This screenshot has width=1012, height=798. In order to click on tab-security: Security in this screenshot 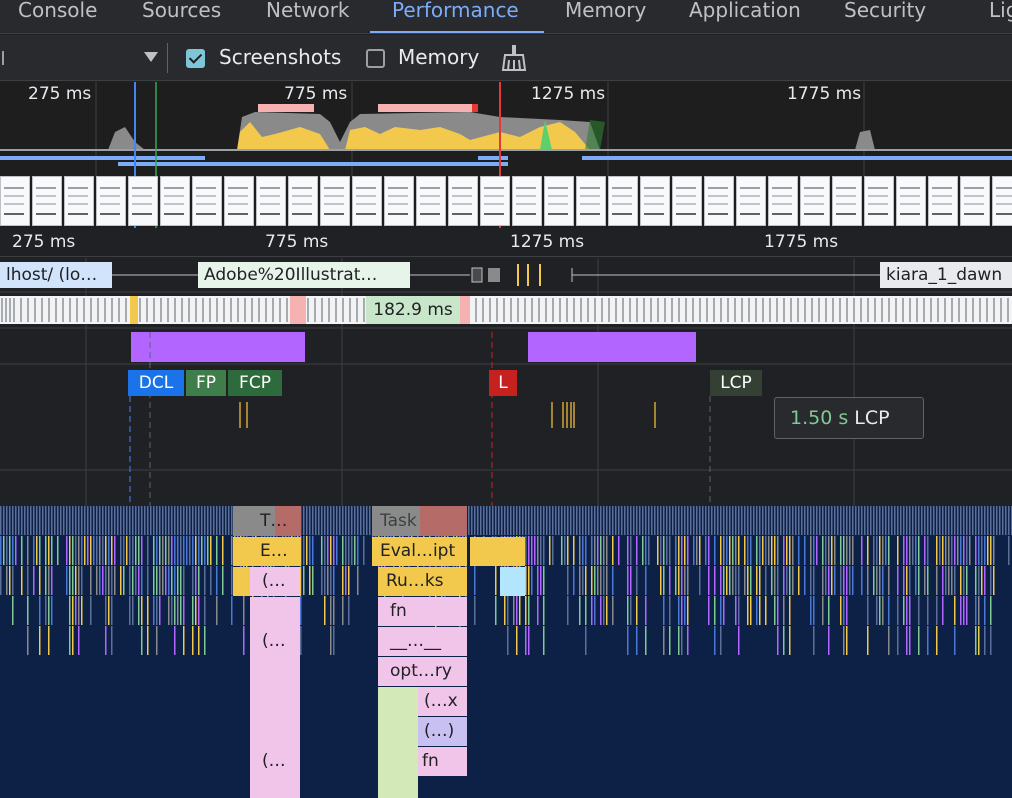, I will do `click(885, 16)`.